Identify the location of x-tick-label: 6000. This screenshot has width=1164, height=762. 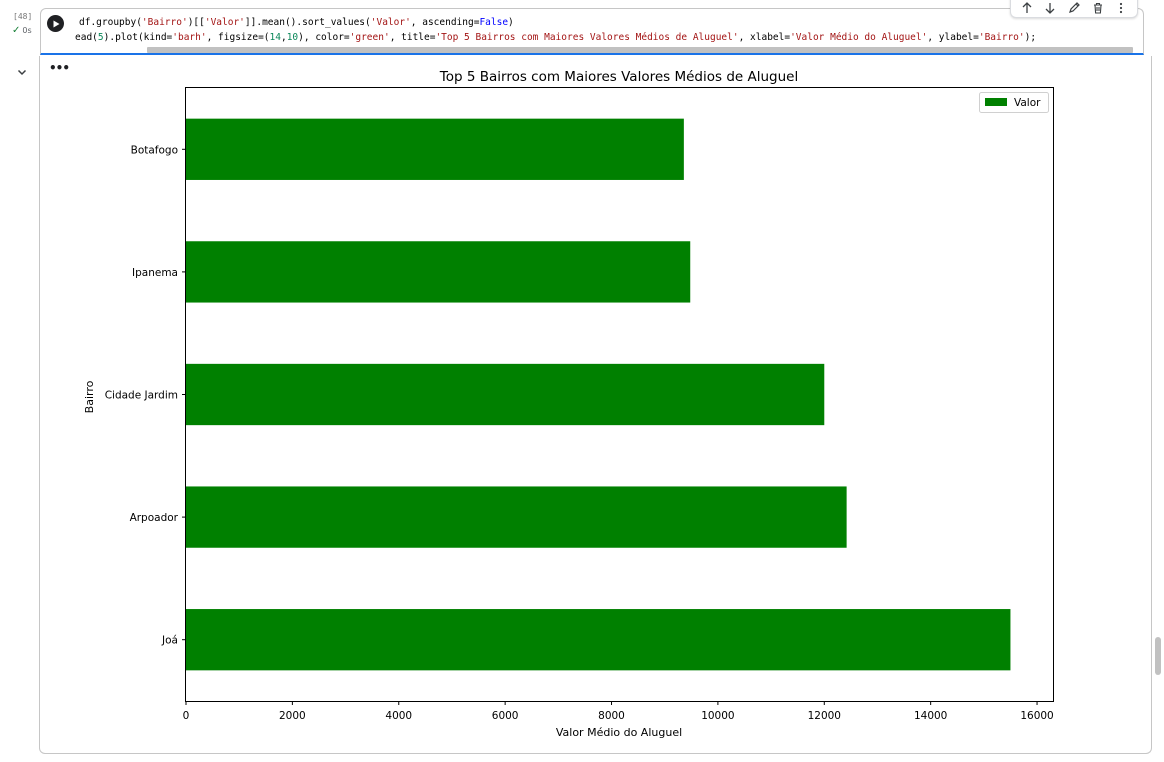
(505, 716).